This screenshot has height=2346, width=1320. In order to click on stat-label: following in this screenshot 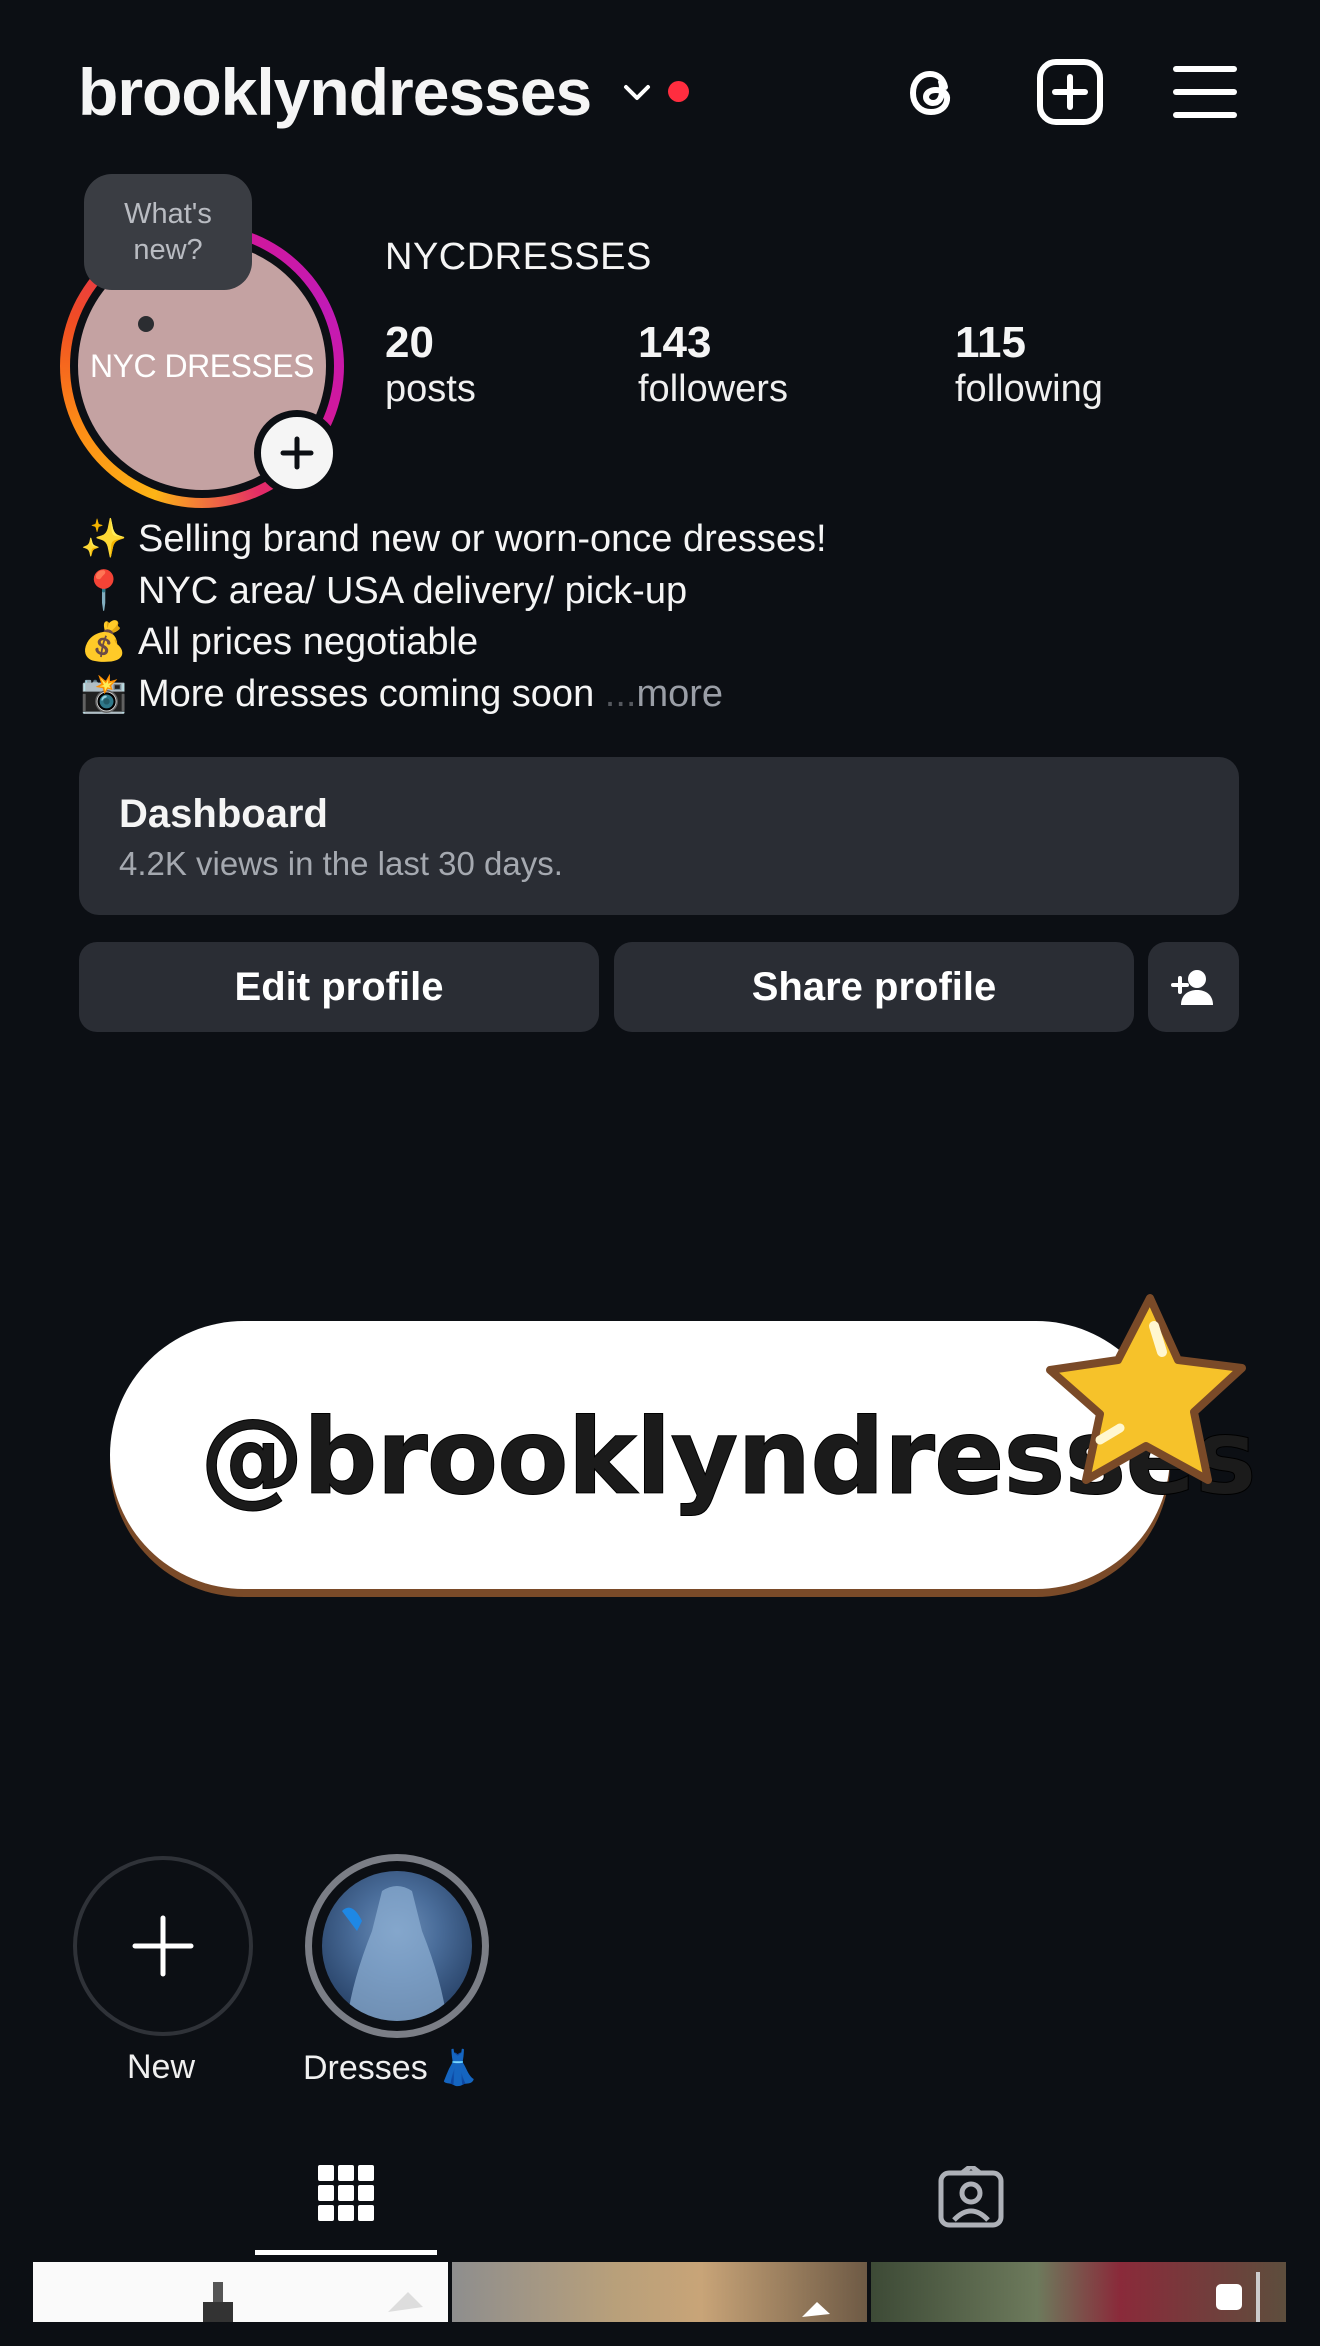, I will do `click(1029, 389)`.